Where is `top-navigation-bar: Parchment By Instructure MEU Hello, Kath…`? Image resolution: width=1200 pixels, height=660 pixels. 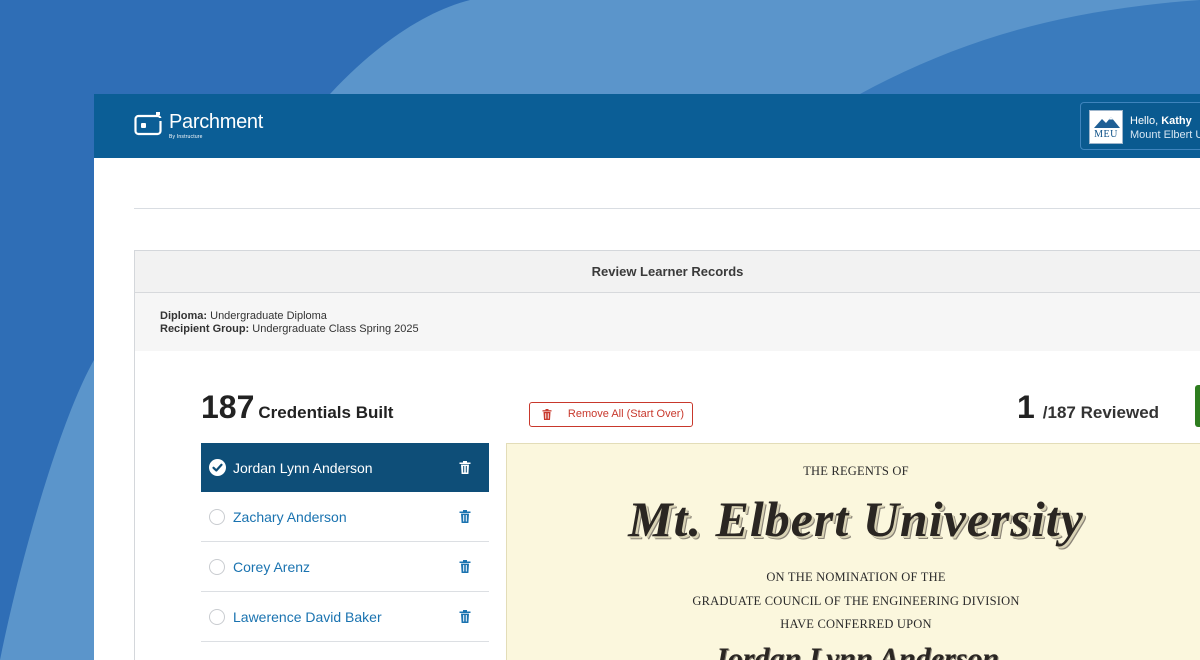
top-navigation-bar: Parchment By Instructure MEU Hello, Kath… is located at coordinates (647, 126).